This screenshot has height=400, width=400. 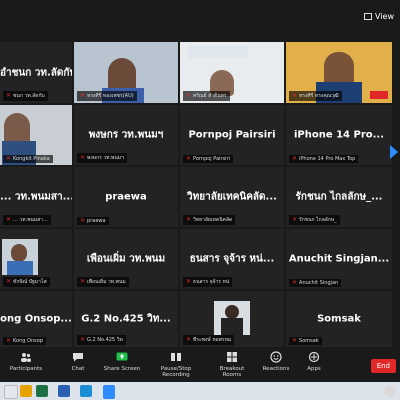 I want to click on zoom-icon, so click(x=109, y=392).